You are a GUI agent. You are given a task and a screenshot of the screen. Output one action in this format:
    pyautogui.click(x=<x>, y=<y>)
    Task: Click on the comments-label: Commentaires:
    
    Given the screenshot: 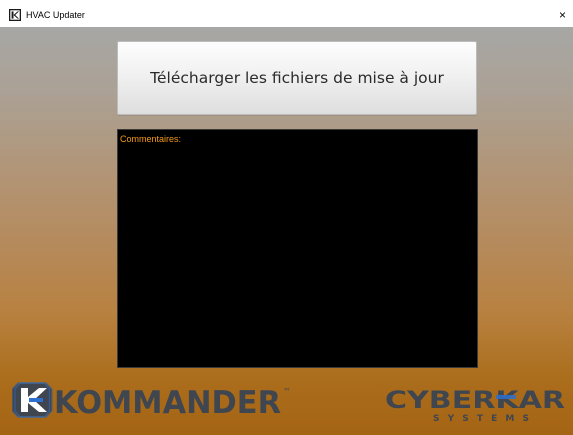 What is the action you would take?
    pyautogui.click(x=151, y=139)
    